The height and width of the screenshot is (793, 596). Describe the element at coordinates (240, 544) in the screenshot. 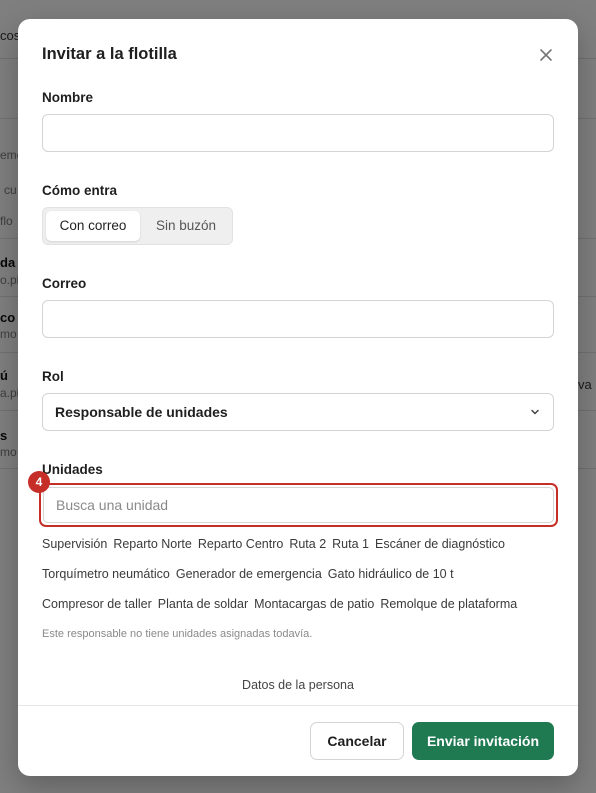

I see `unit-chip: Reparto Centro` at that location.